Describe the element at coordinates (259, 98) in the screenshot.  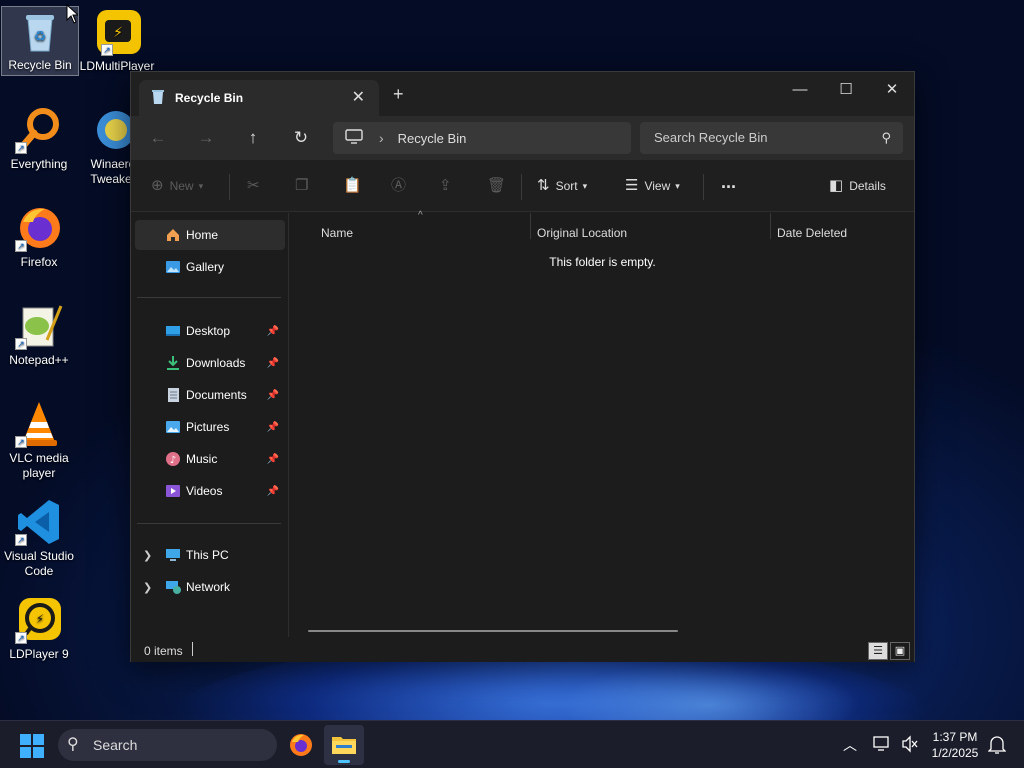
I see `tab-recycle-bin: Recycle Bin ✕` at that location.